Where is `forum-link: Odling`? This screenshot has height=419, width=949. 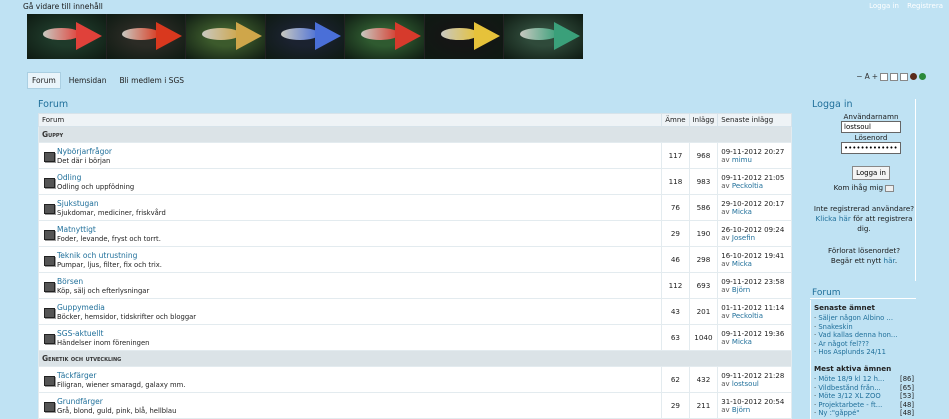
forum-link: Odling is located at coordinates (357, 177).